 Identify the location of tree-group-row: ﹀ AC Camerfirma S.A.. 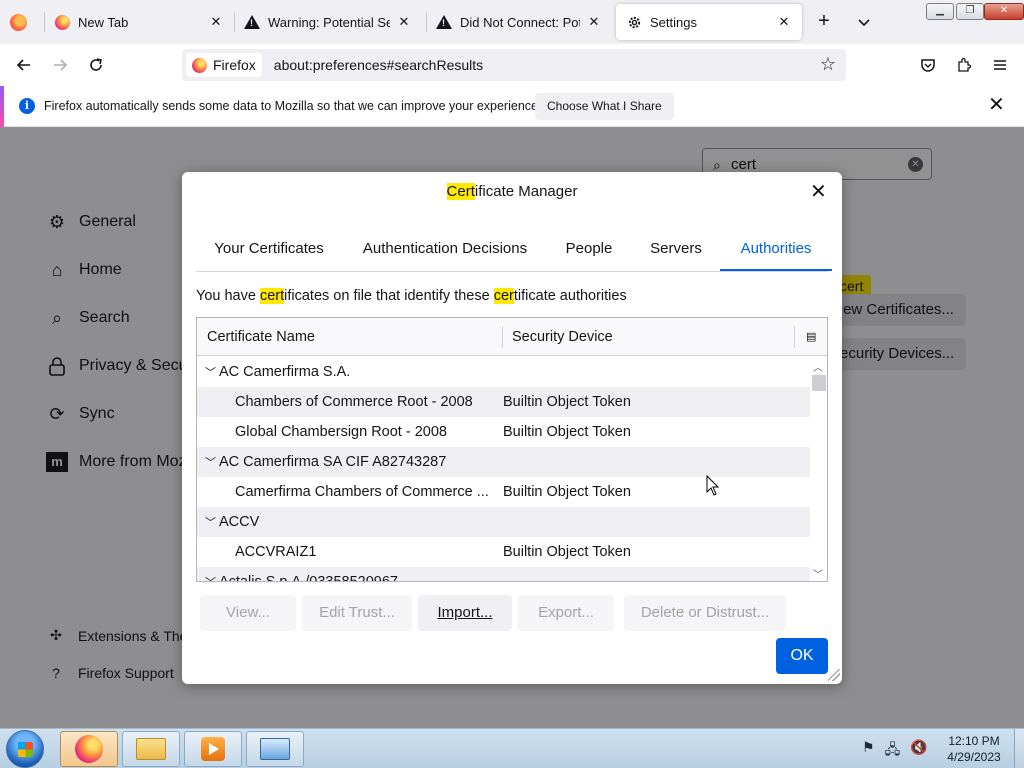
(503, 372).